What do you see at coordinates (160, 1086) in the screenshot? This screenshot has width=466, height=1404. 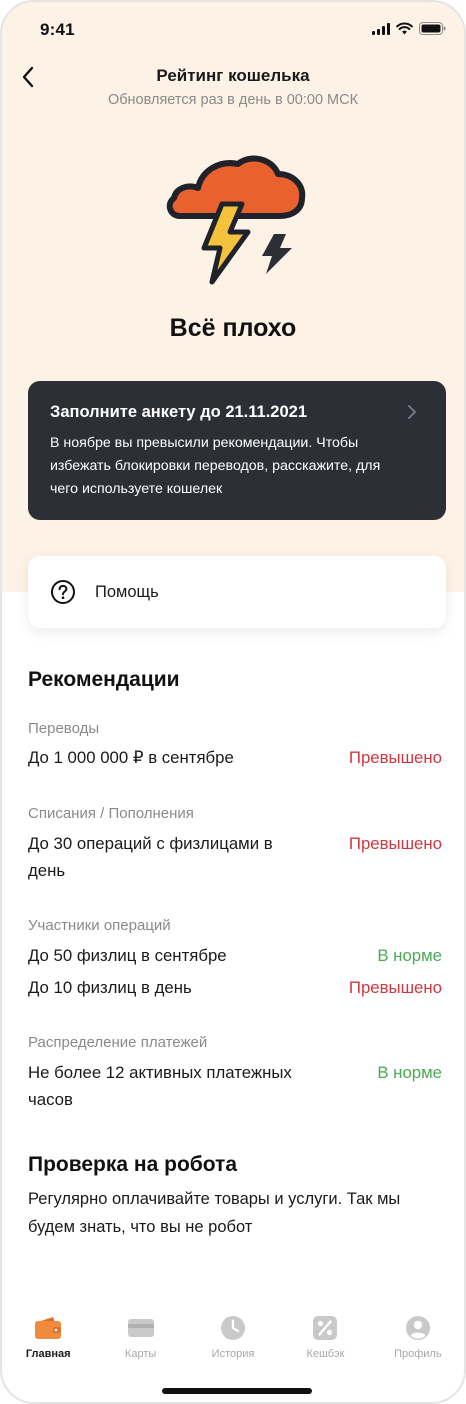 I see `rec-text-active-hours: Не более 12 активных платежных часов` at bounding box center [160, 1086].